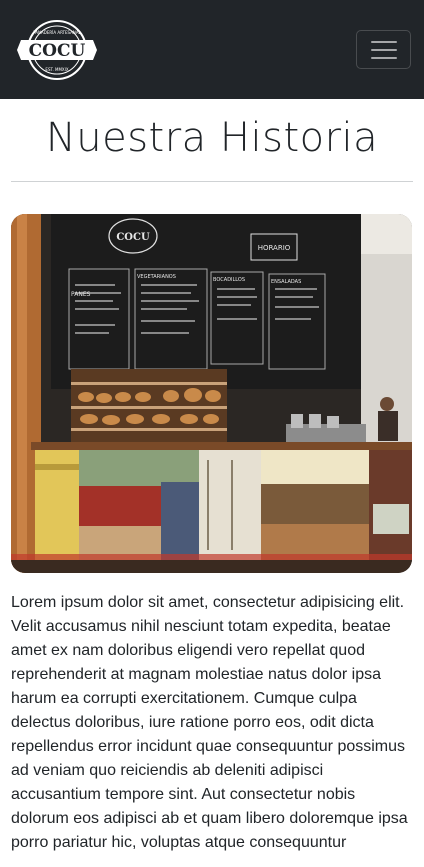  What do you see at coordinates (383, 41) in the screenshot?
I see `hamburger-menu-icon` at bounding box center [383, 41].